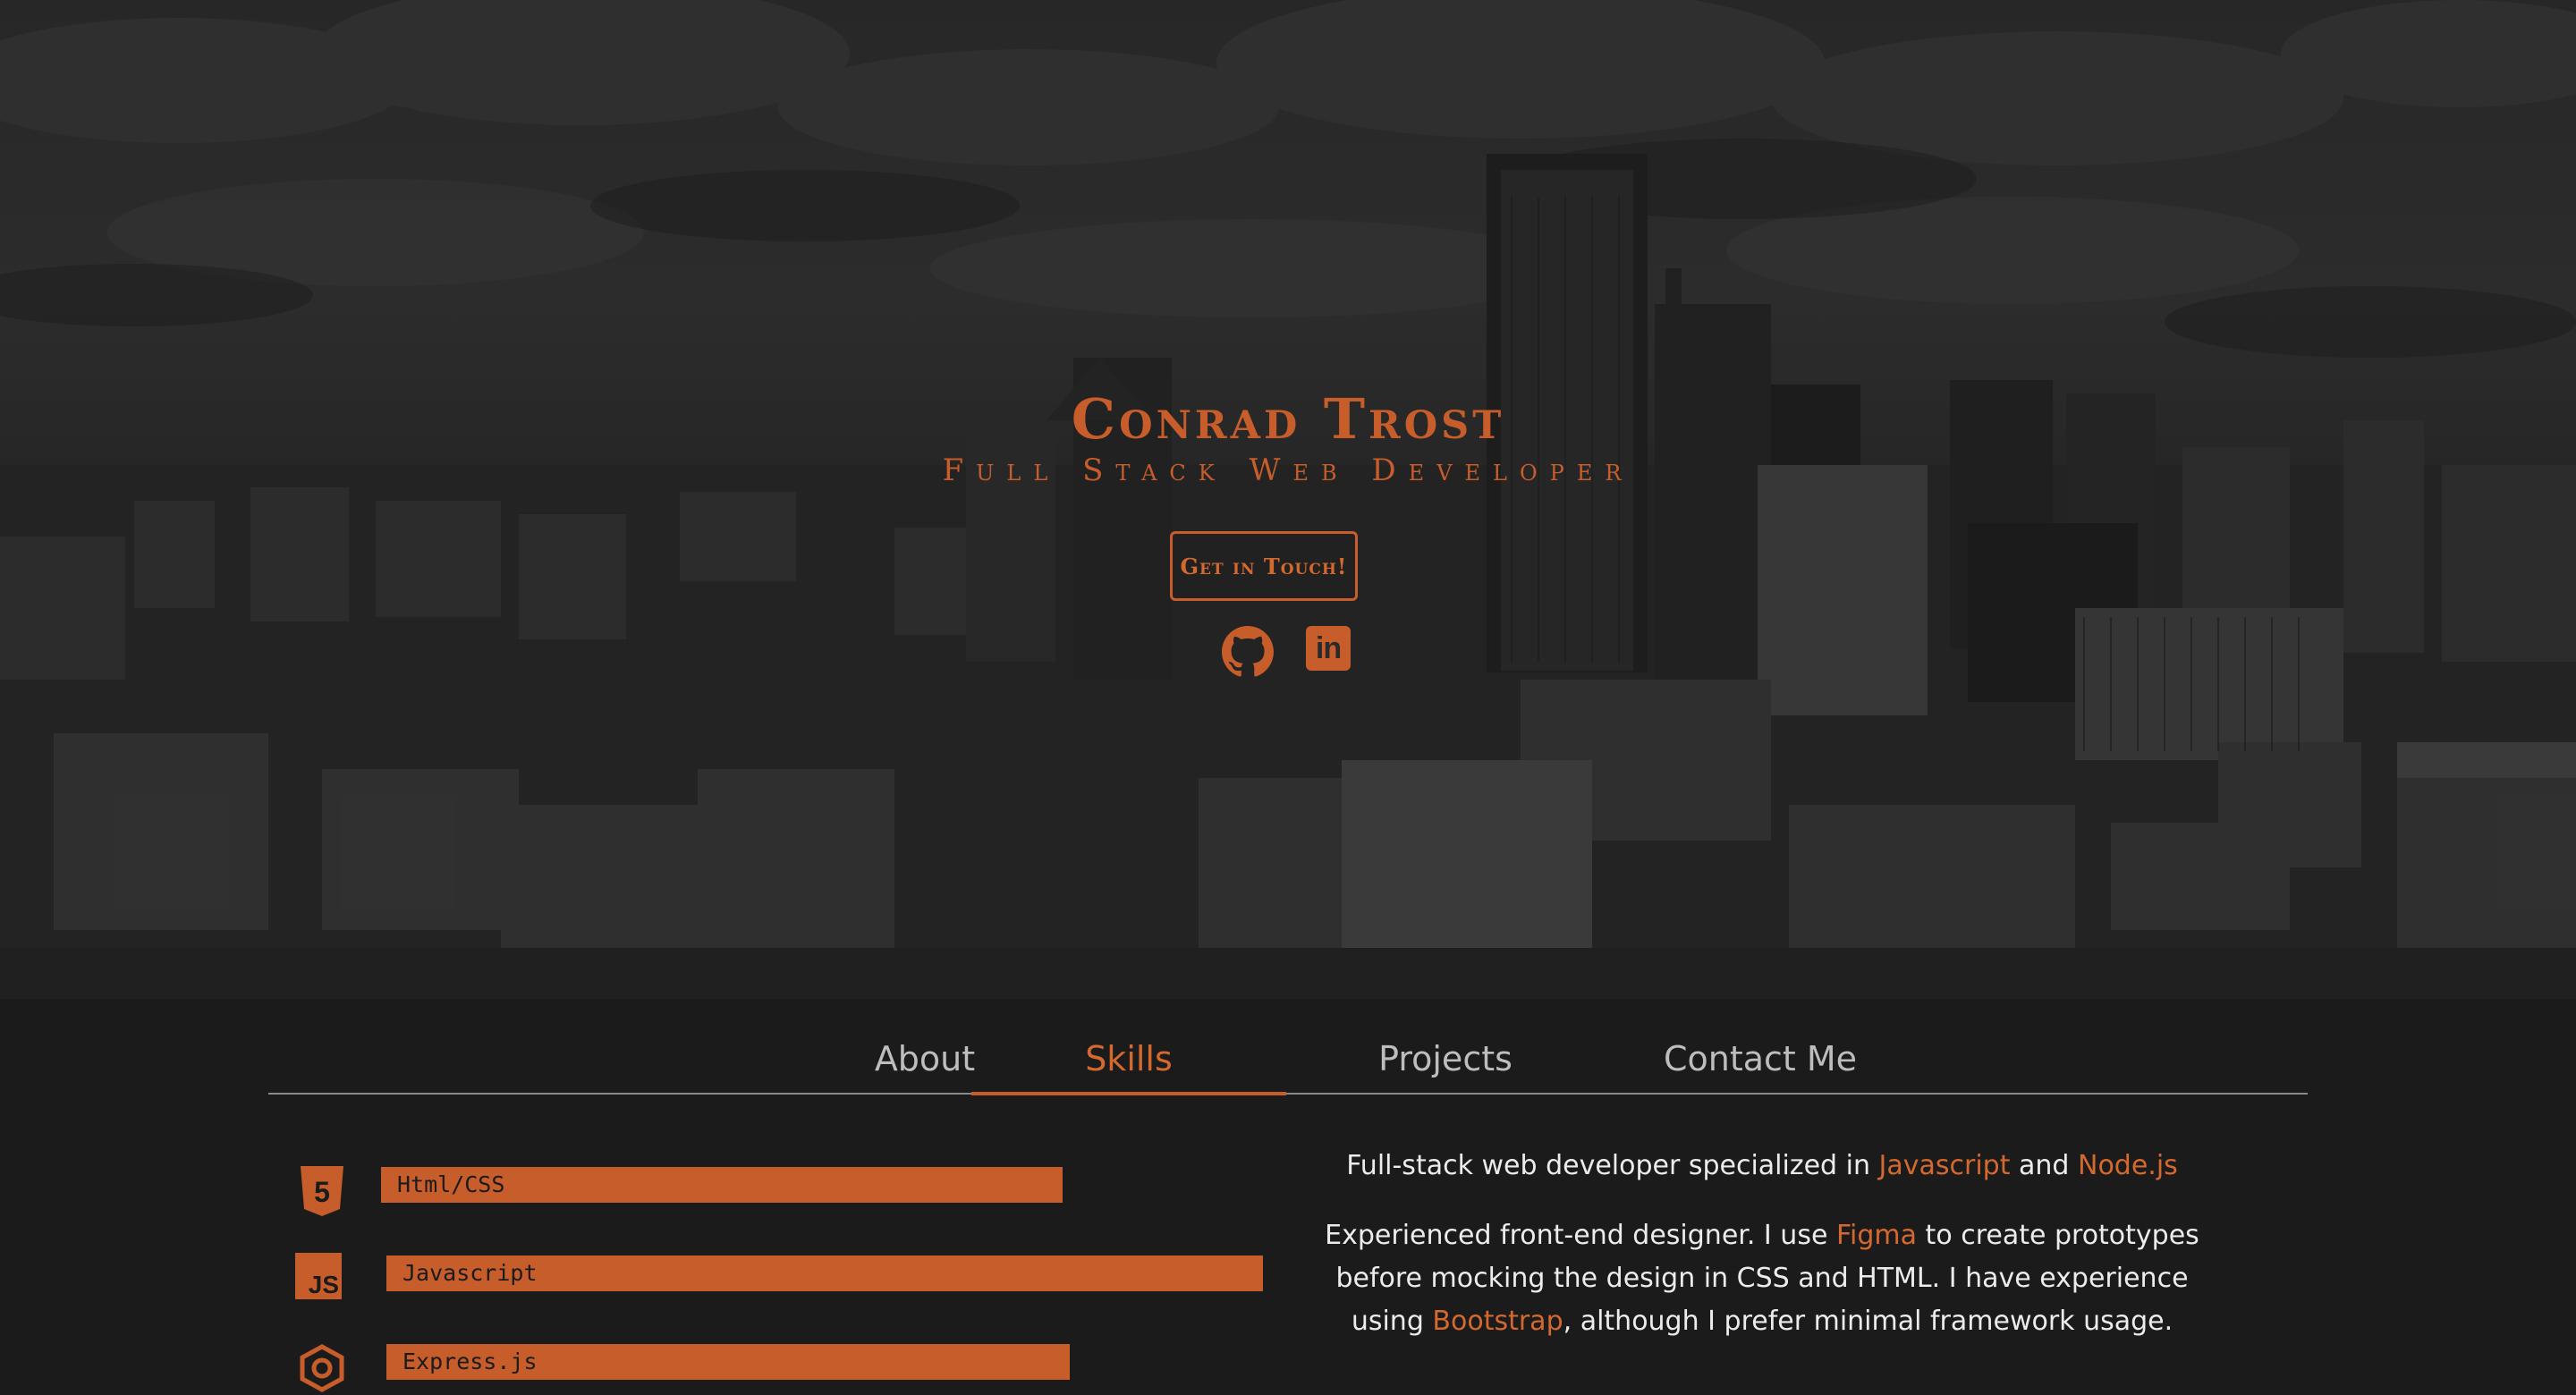 The height and width of the screenshot is (1395, 2576). I want to click on tab-projects: Projects, so click(1445, 1058).